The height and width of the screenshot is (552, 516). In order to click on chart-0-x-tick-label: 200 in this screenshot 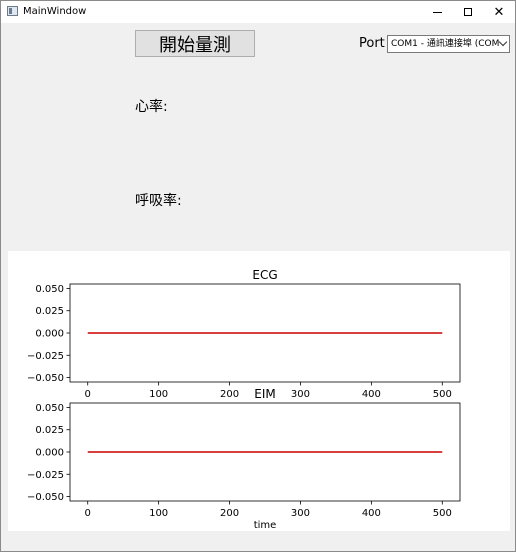, I will do `click(229, 394)`.